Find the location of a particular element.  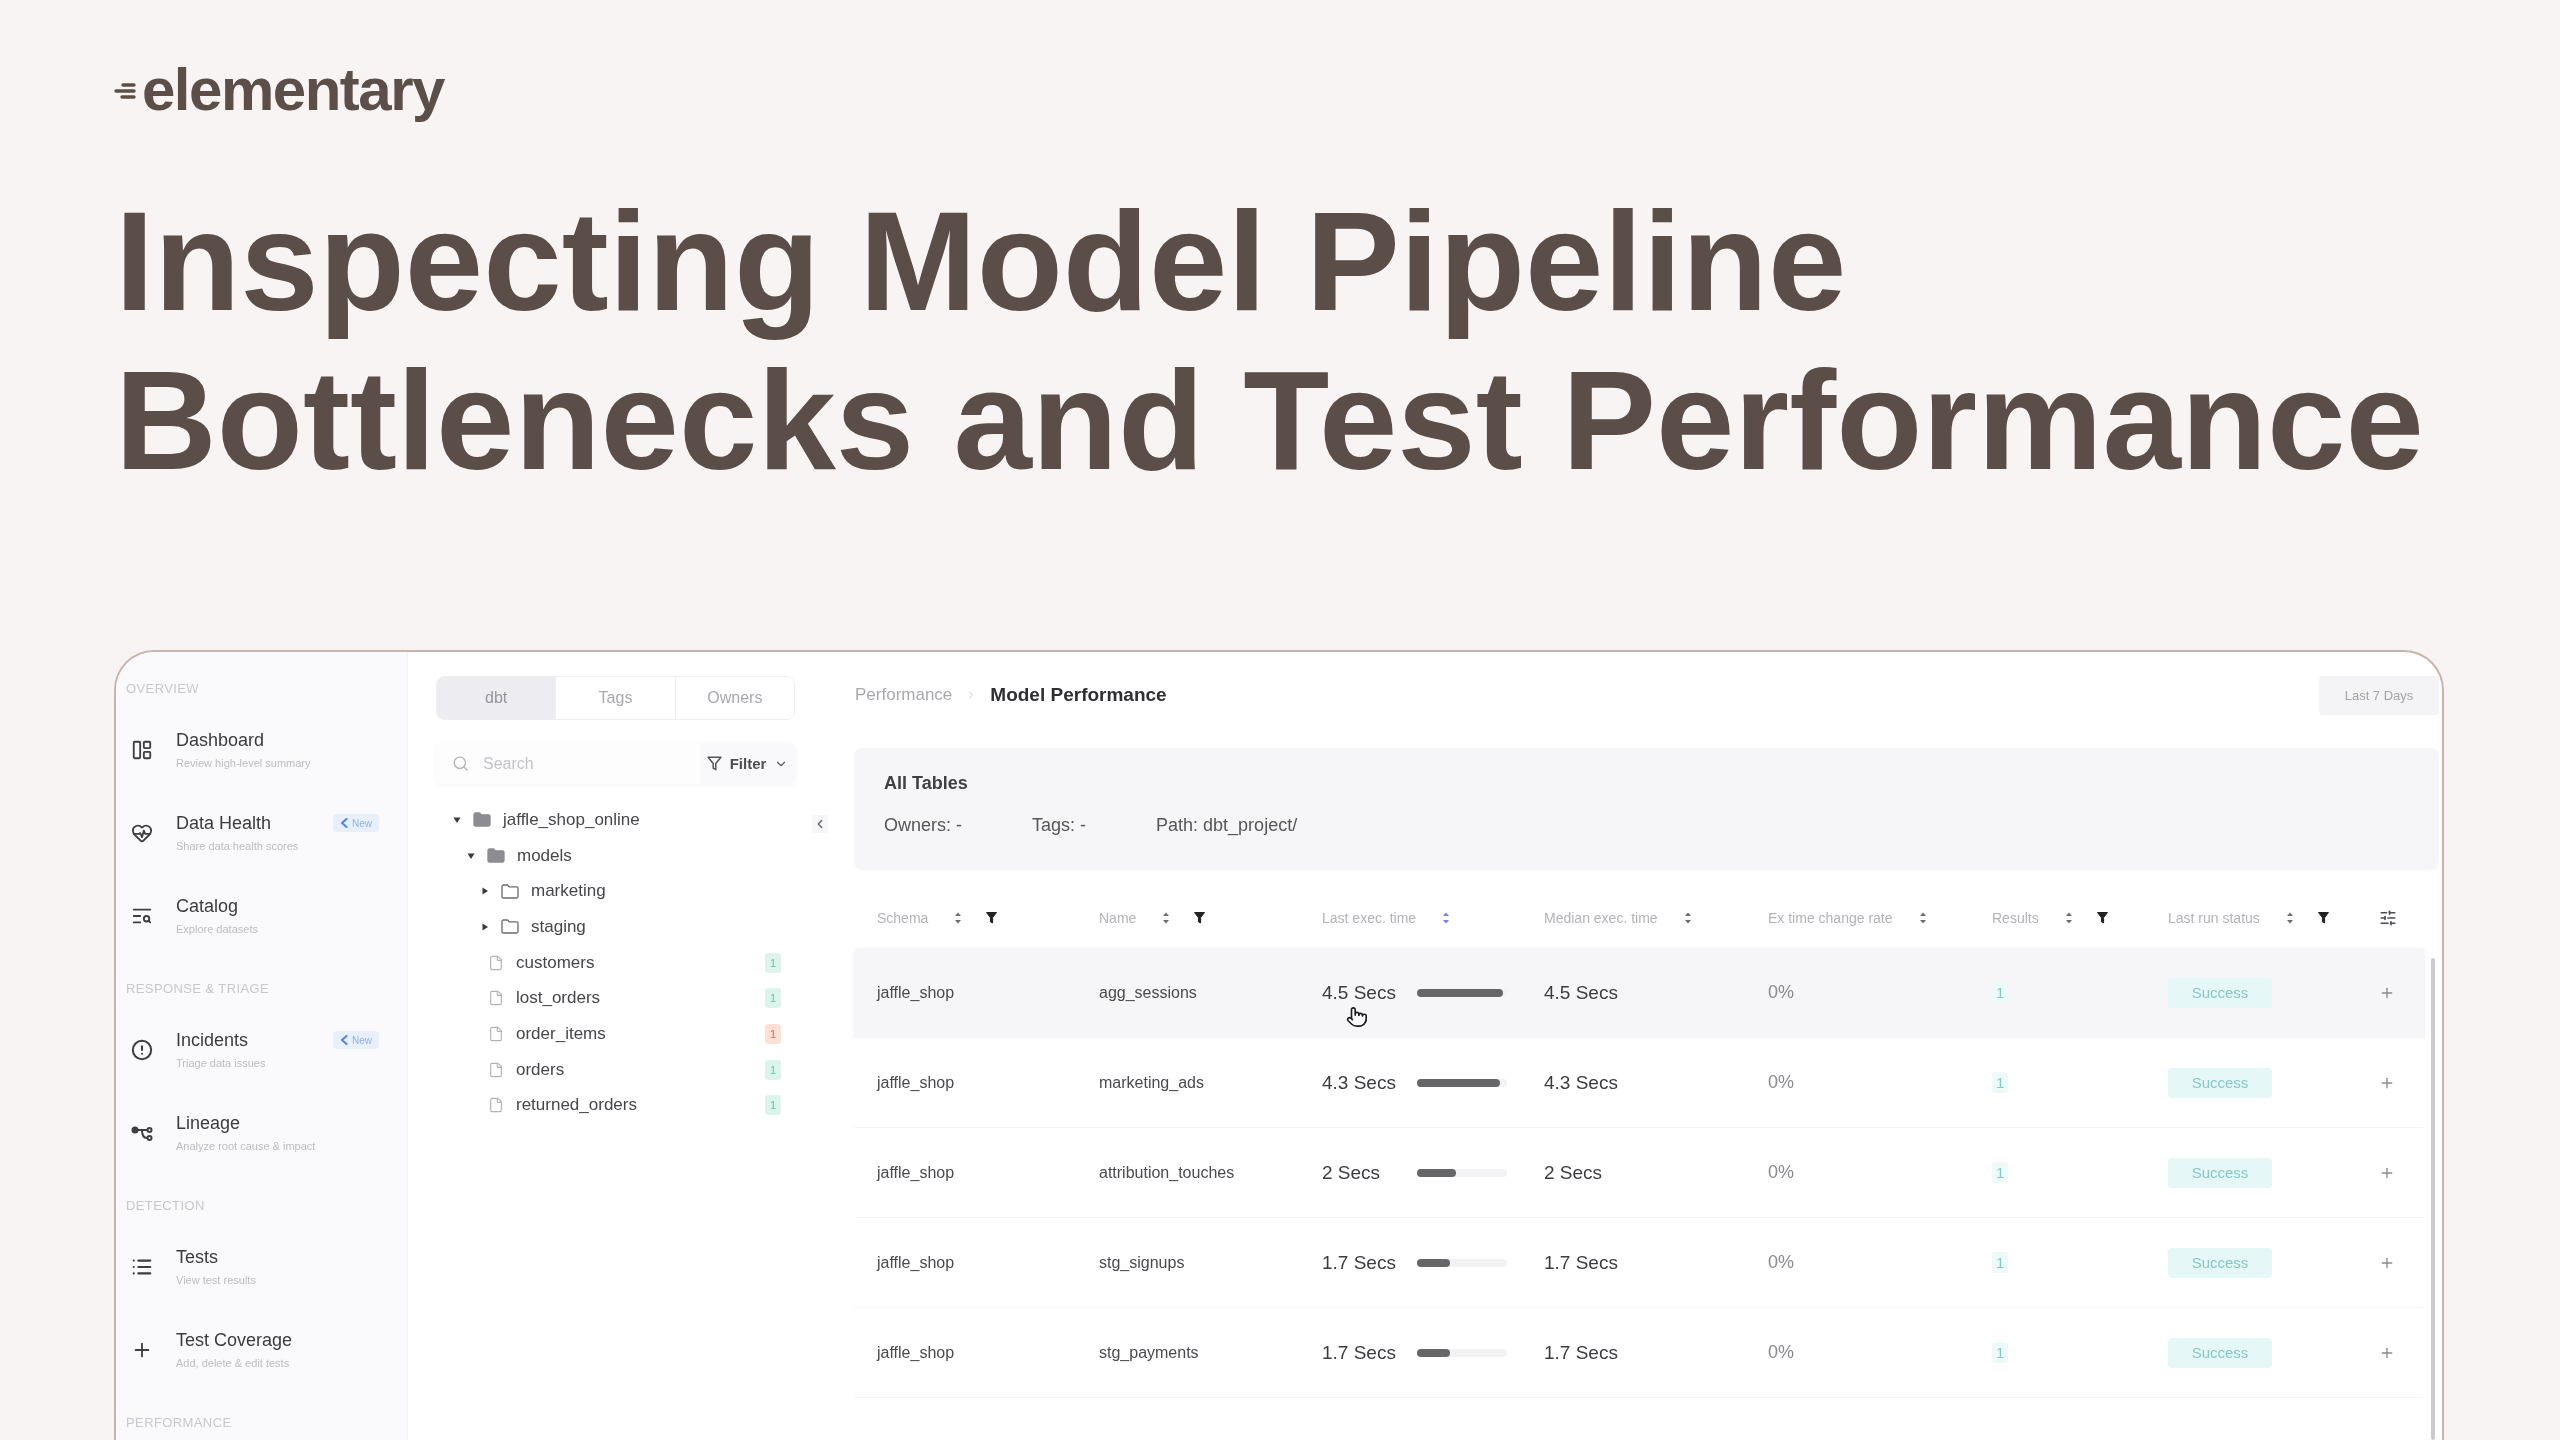

summary-field: Owners: - is located at coordinates (923, 825).